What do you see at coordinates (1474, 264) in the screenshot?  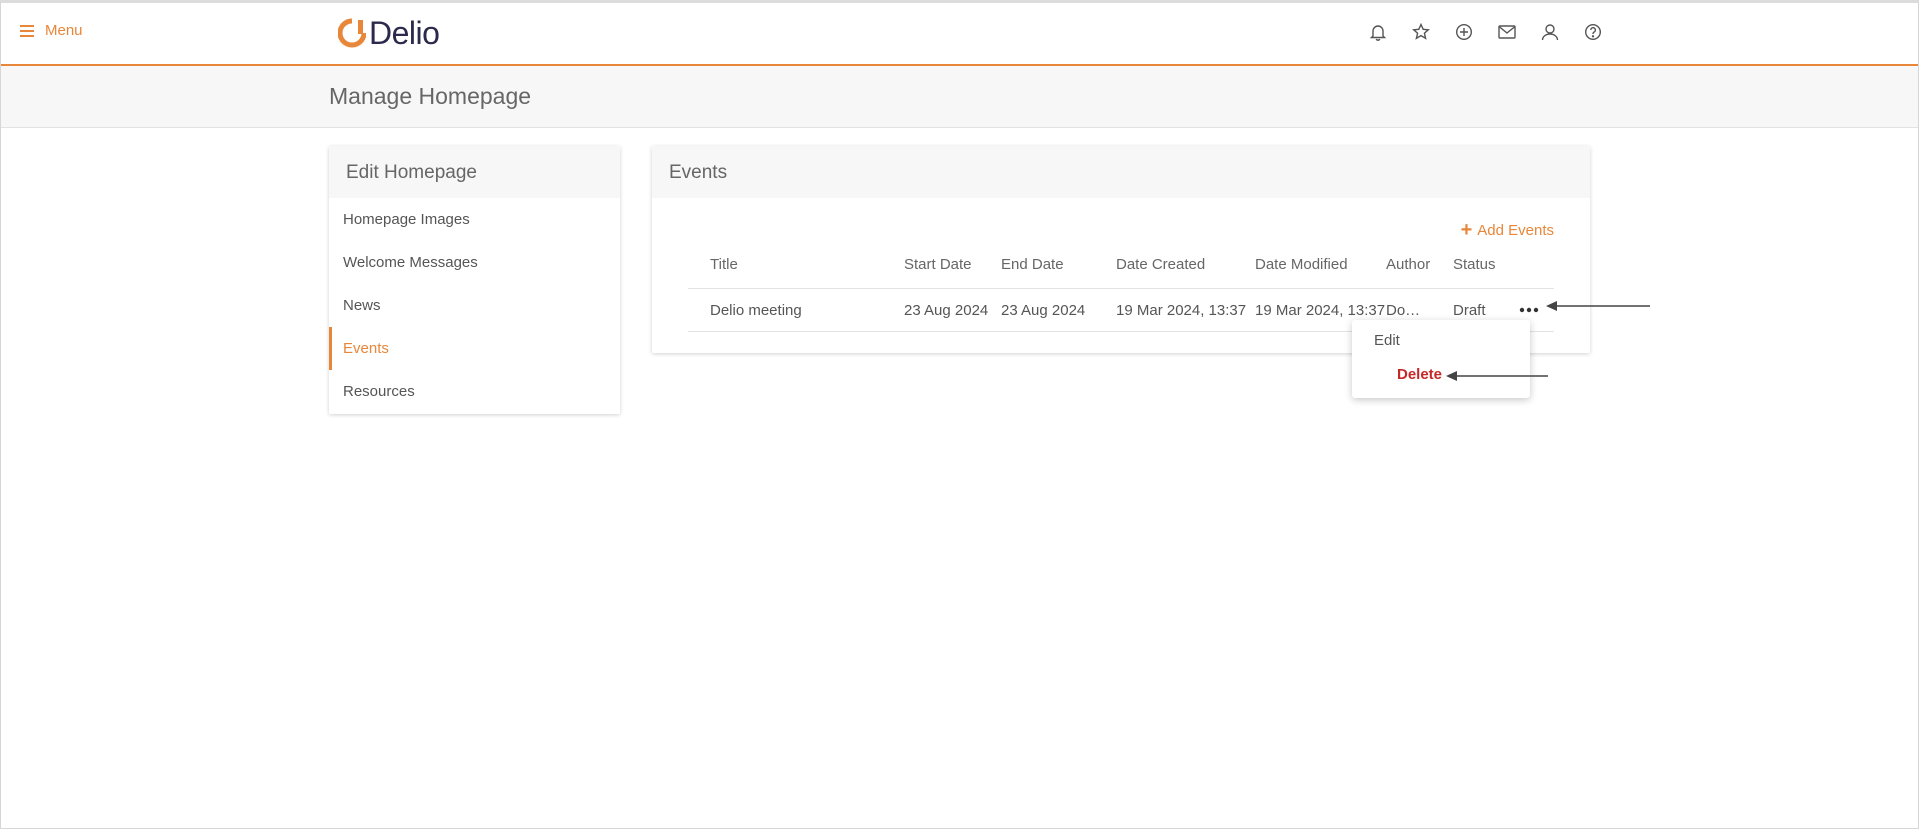 I see `column-header-status: Status` at bounding box center [1474, 264].